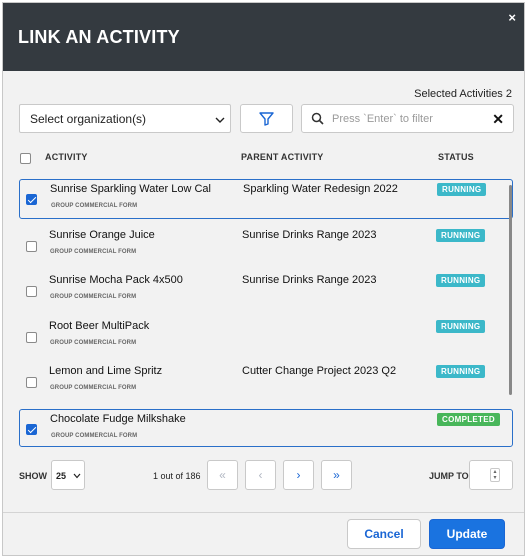  Describe the element at coordinates (384, 534) in the screenshot. I see `cancel-button: Cancel` at that location.